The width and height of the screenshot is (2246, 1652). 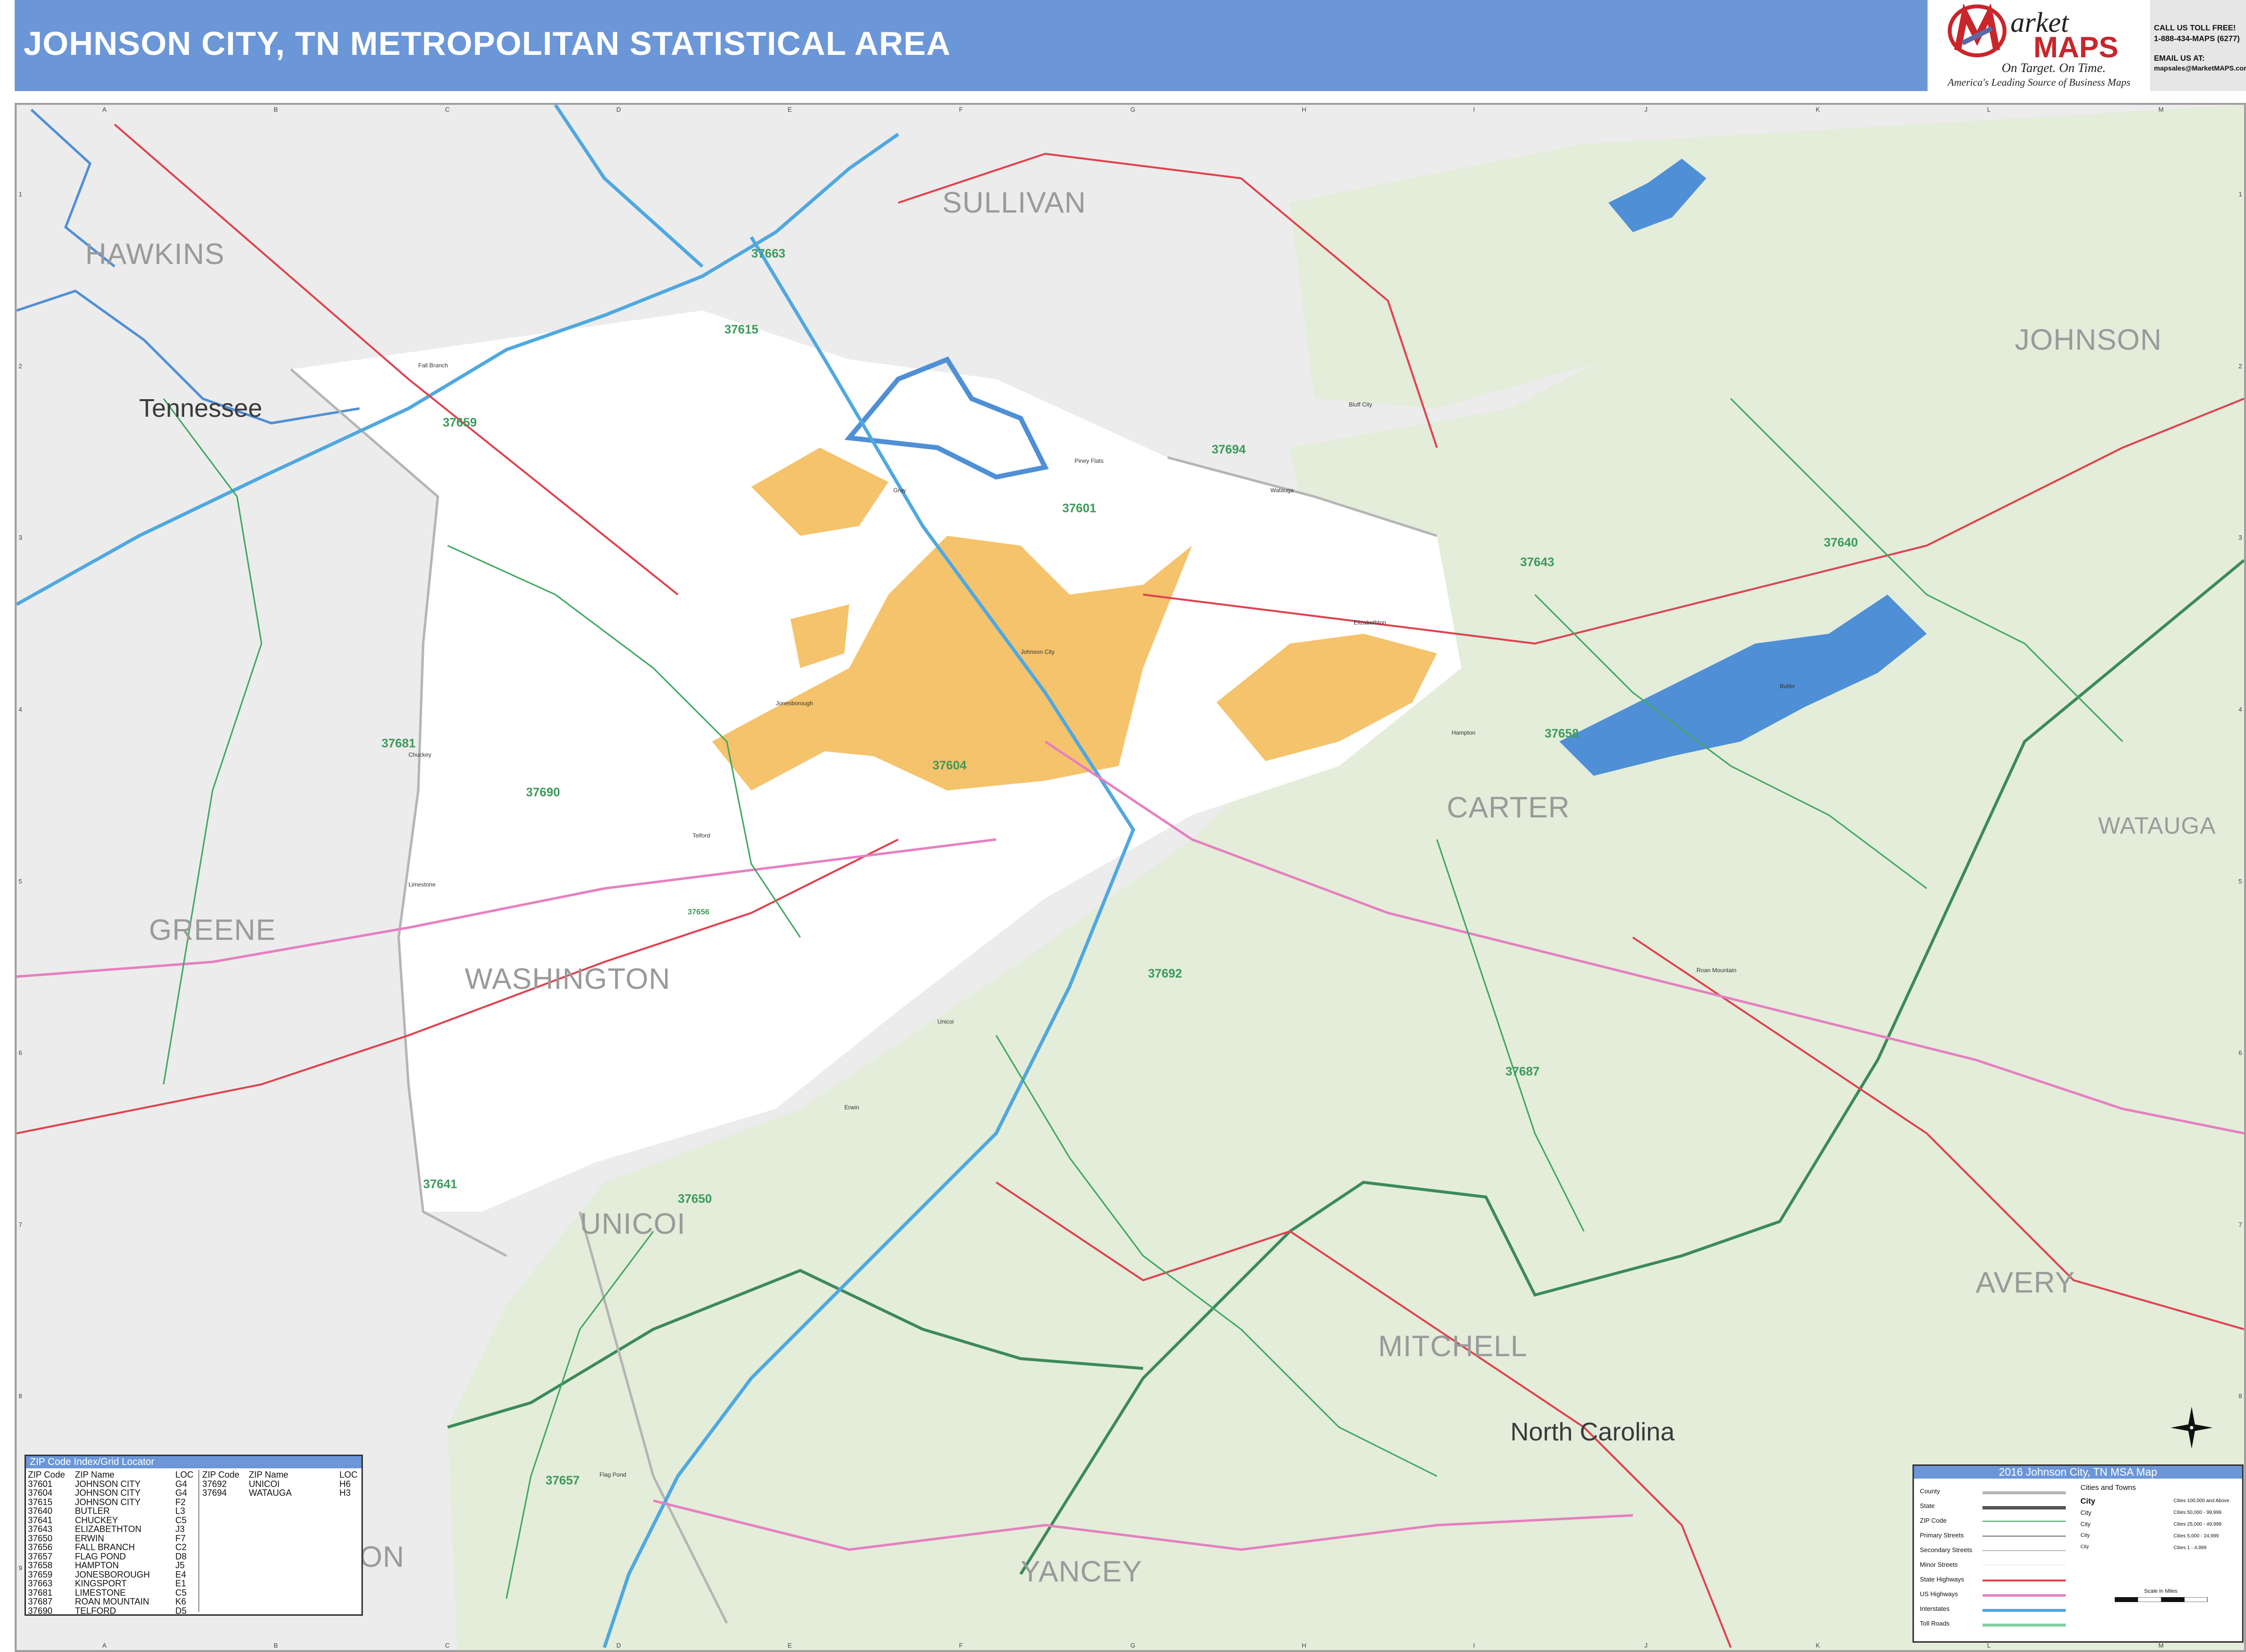 I want to click on place-label: Johnson City, so click(x=1038, y=652).